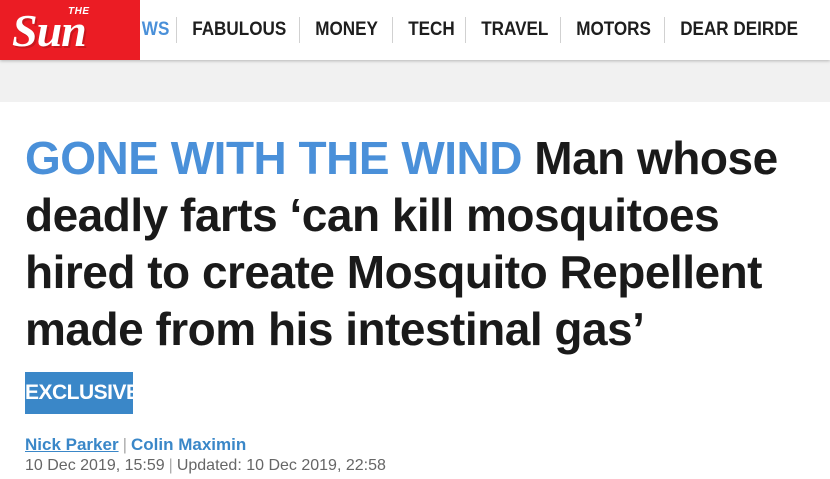  Describe the element at coordinates (188, 444) in the screenshot. I see `author-link-colin-maximin: Colin Maximin` at that location.